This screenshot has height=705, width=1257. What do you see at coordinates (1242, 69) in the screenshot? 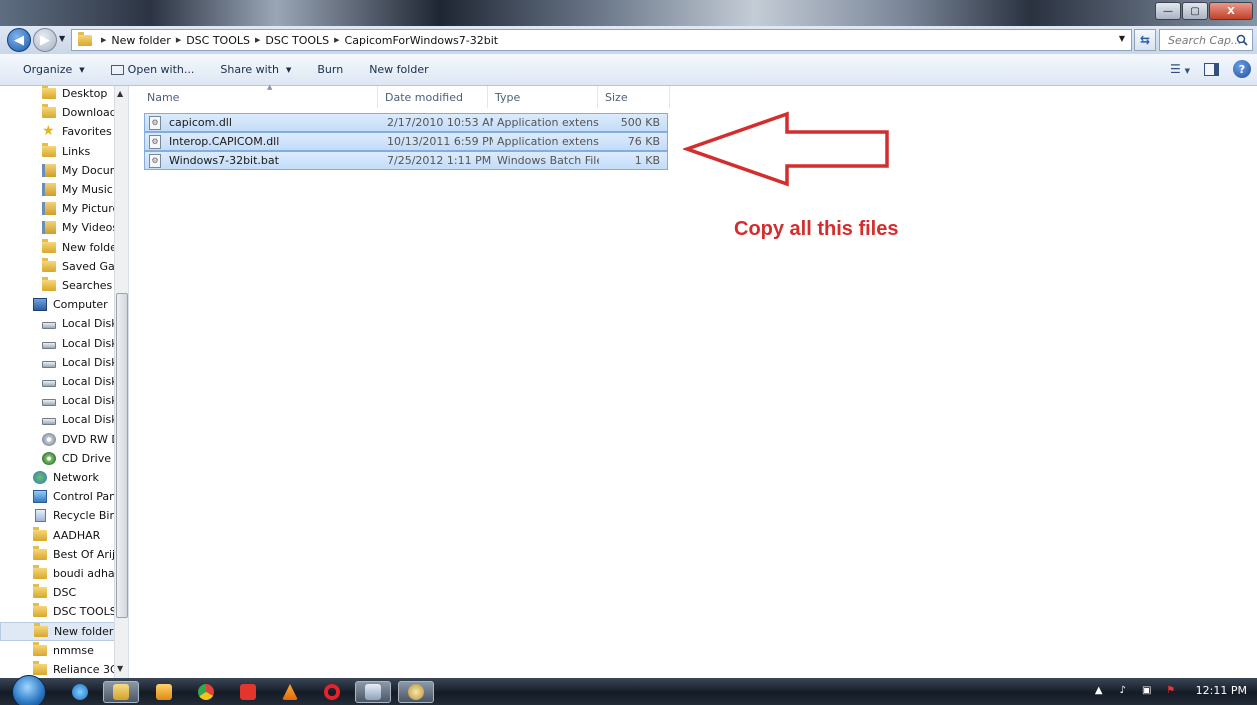
I see `help-icon: ?` at bounding box center [1242, 69].